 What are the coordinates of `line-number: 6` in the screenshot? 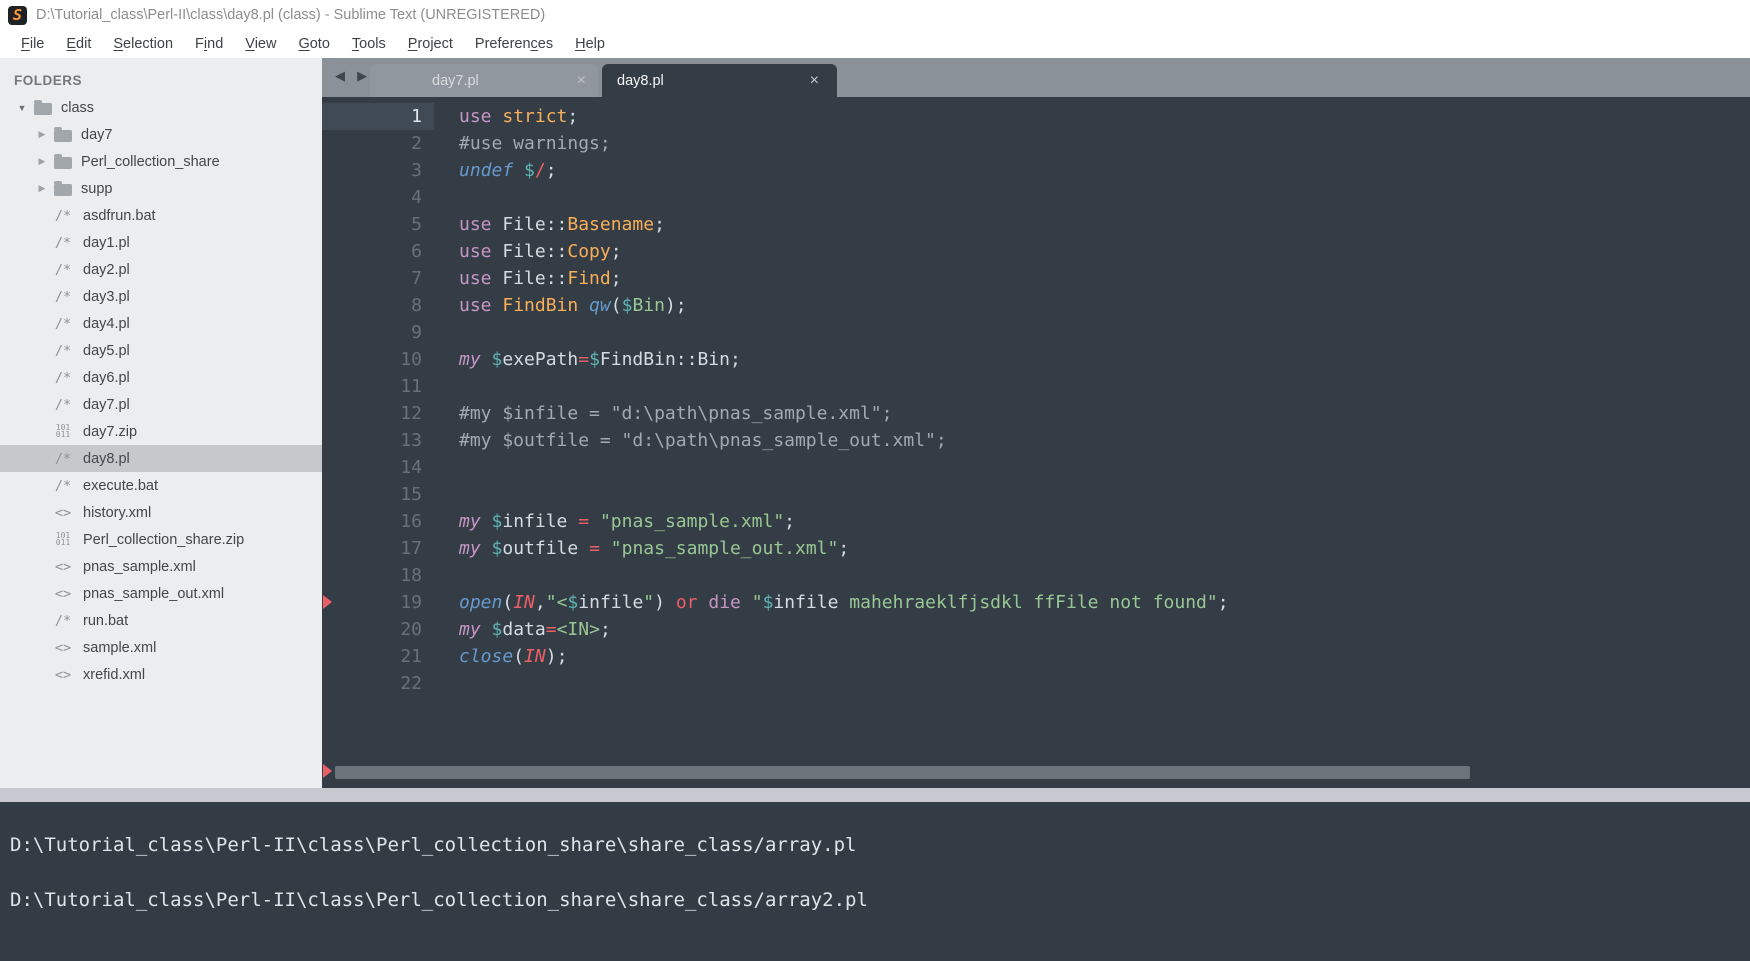 It's located at (416, 251).